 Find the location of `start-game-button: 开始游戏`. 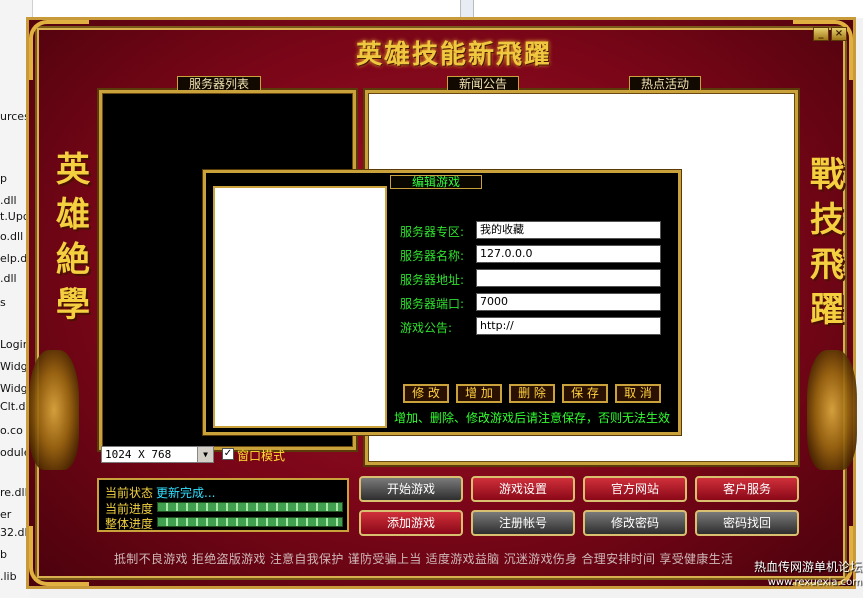

start-game-button: 开始游戏 is located at coordinates (411, 489).